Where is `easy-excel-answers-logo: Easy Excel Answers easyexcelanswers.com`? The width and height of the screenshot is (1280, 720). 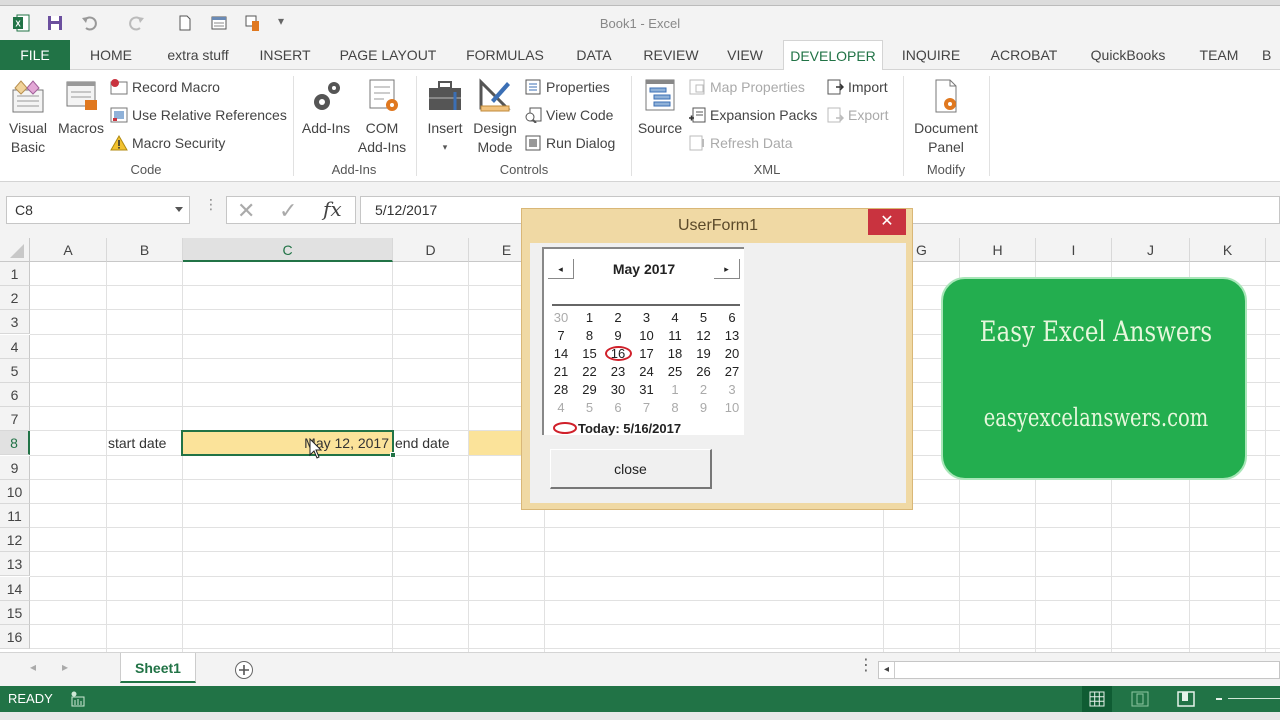
easy-excel-answers-logo: Easy Excel Answers easyexcelanswers.com is located at coordinates (1094, 378).